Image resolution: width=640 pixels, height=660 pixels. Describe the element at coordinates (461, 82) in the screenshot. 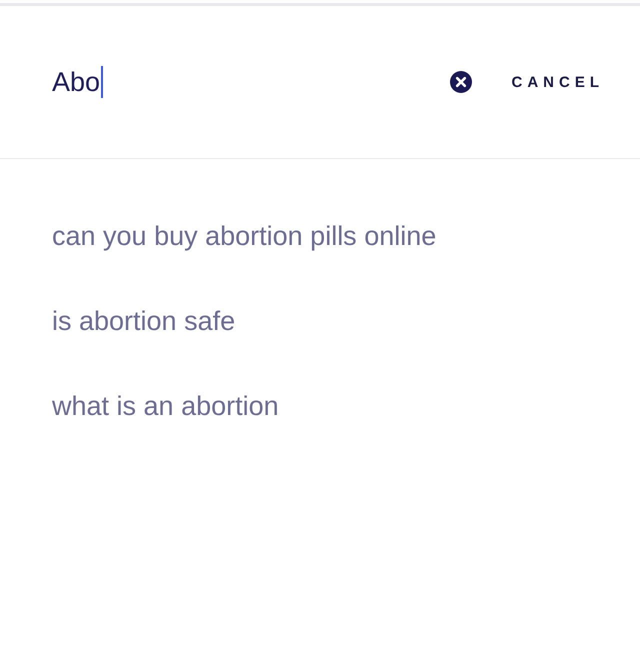

I see `clear-icon` at that location.